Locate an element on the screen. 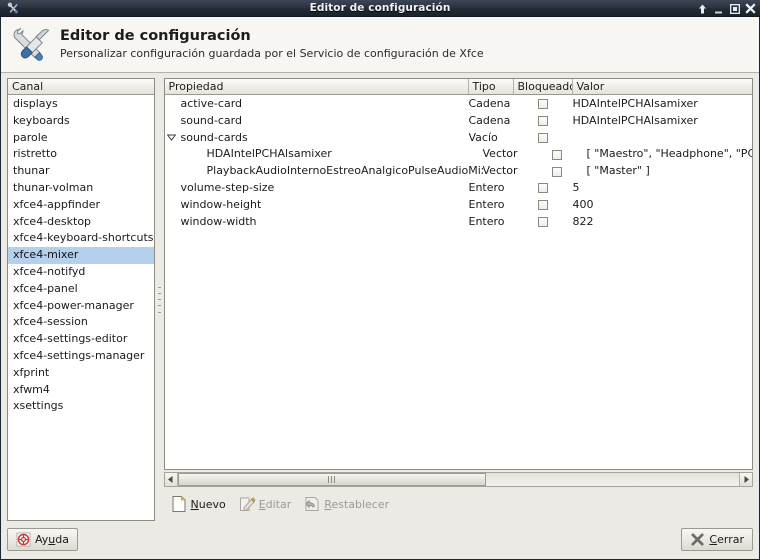 The width and height of the screenshot is (760, 560). new-button: Nuevo is located at coordinates (198, 504).